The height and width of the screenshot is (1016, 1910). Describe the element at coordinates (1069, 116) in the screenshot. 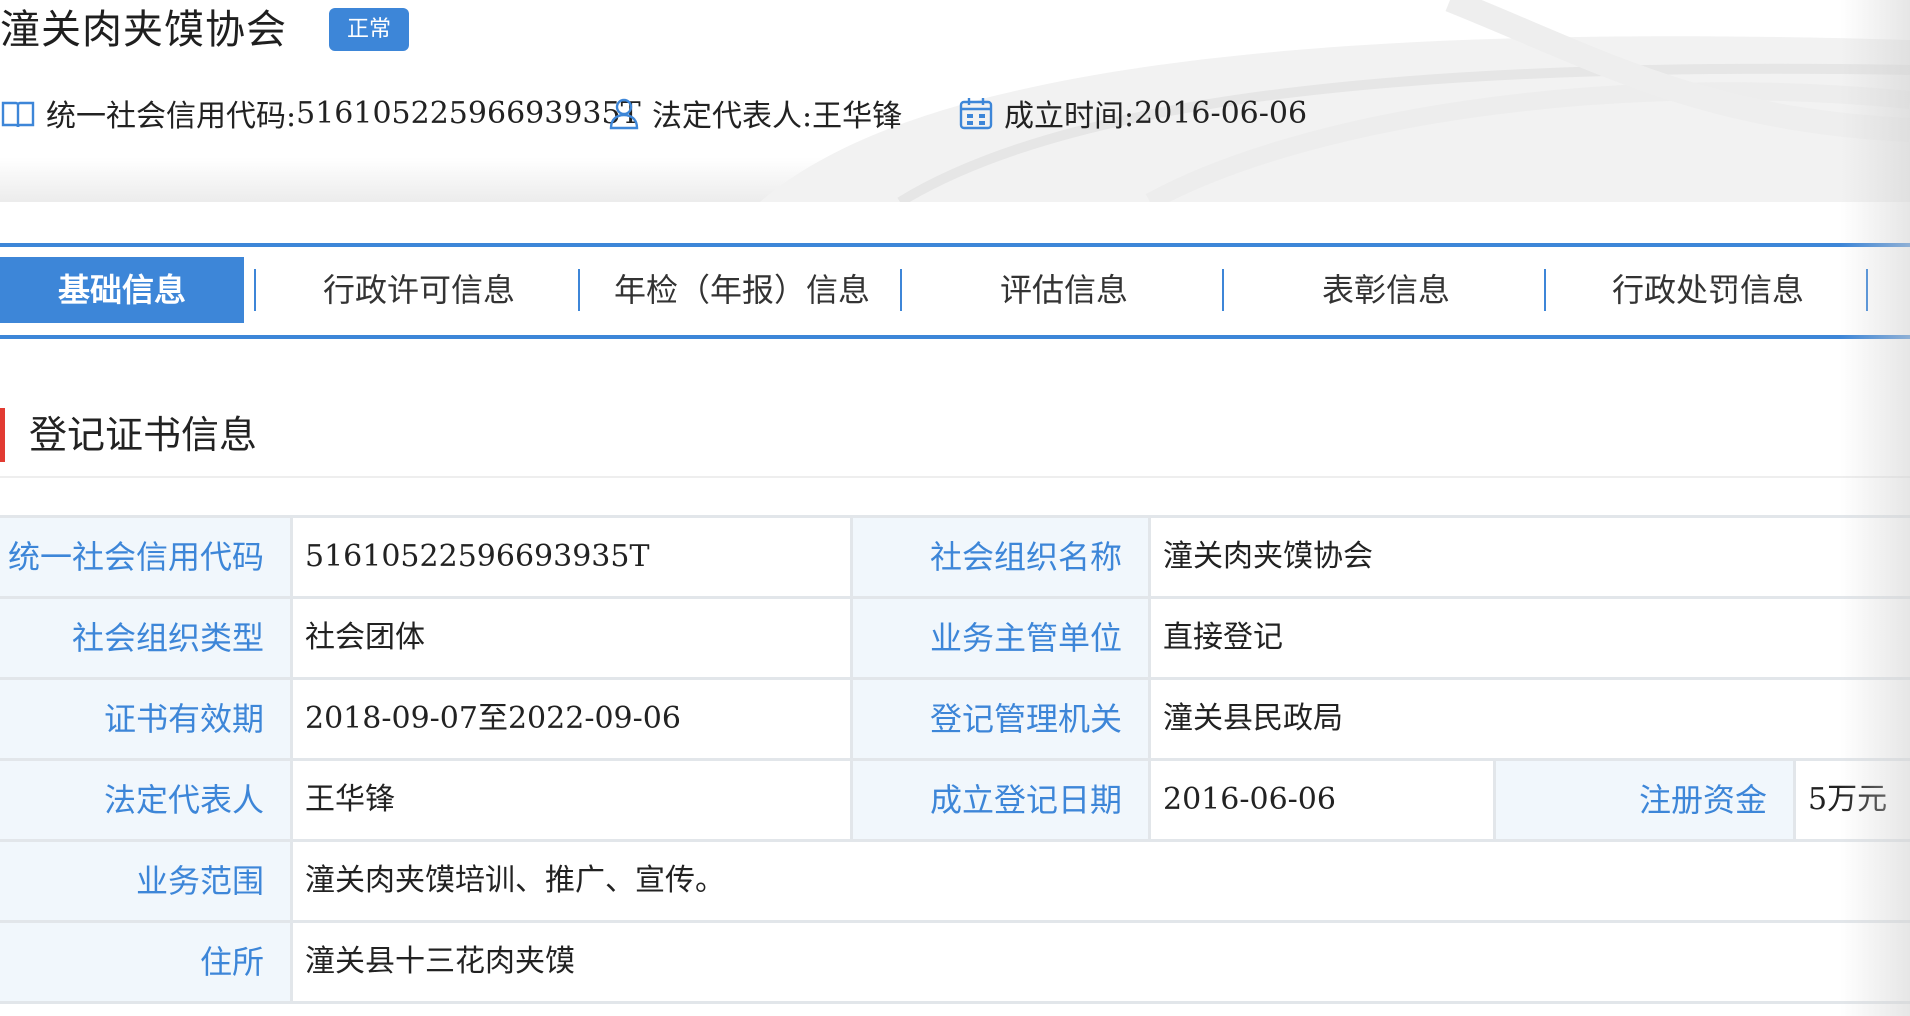

I see `founded-label: 成立时间:` at that location.